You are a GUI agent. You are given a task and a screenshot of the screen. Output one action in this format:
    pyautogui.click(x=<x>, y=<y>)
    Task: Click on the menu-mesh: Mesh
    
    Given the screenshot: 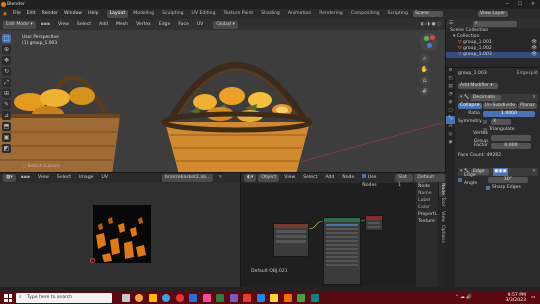 What is the action you would take?
    pyautogui.click(x=122, y=25)
    